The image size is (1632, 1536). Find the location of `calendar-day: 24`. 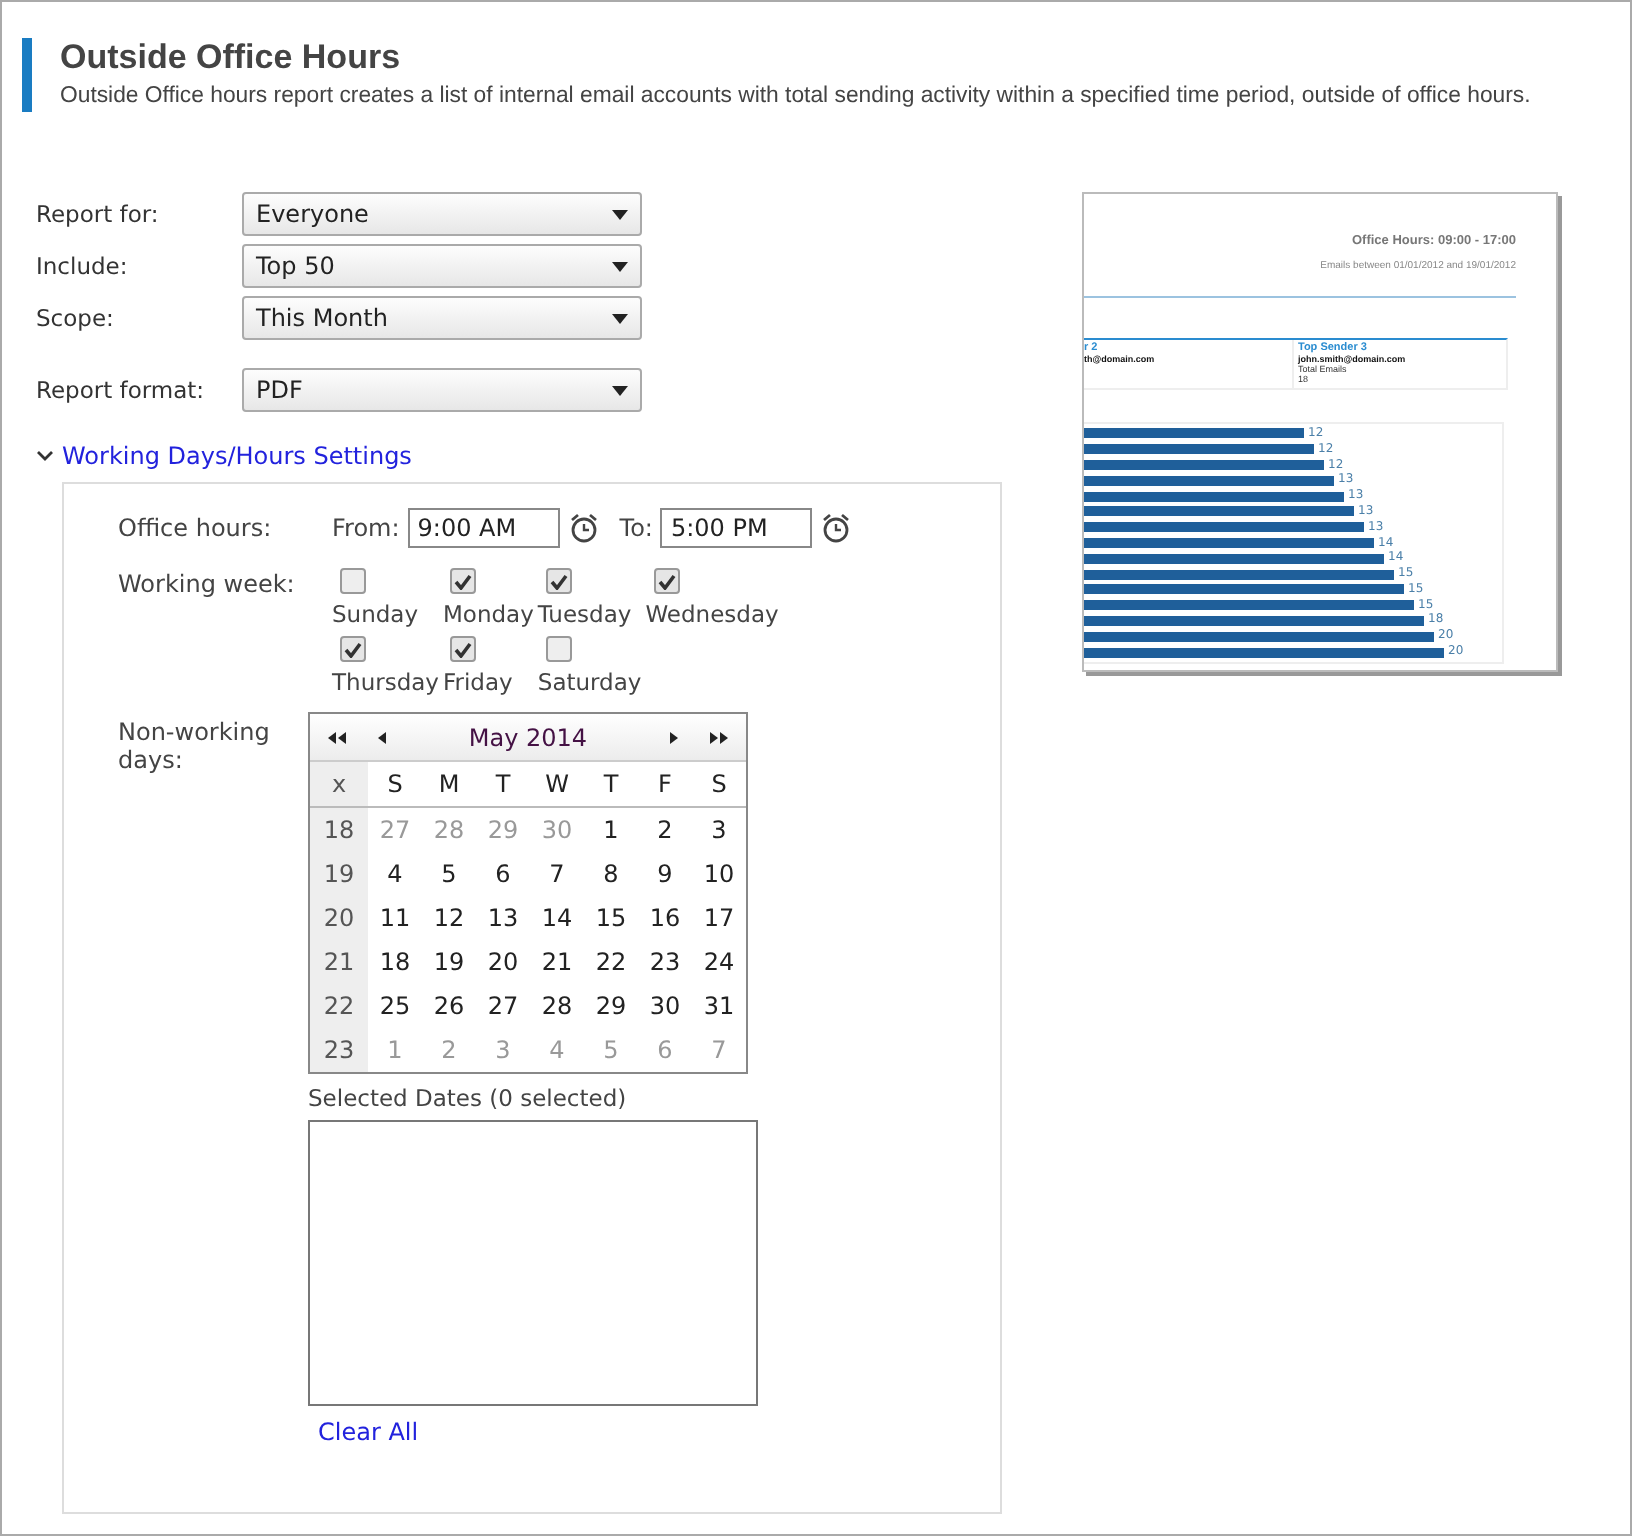

calendar-day: 24 is located at coordinates (719, 962).